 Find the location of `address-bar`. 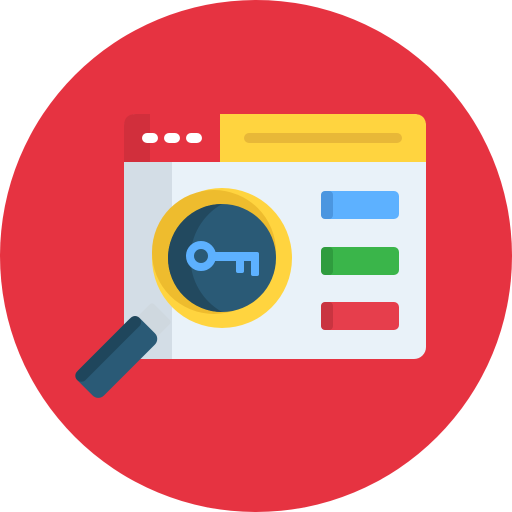

address-bar is located at coordinates (323, 138).